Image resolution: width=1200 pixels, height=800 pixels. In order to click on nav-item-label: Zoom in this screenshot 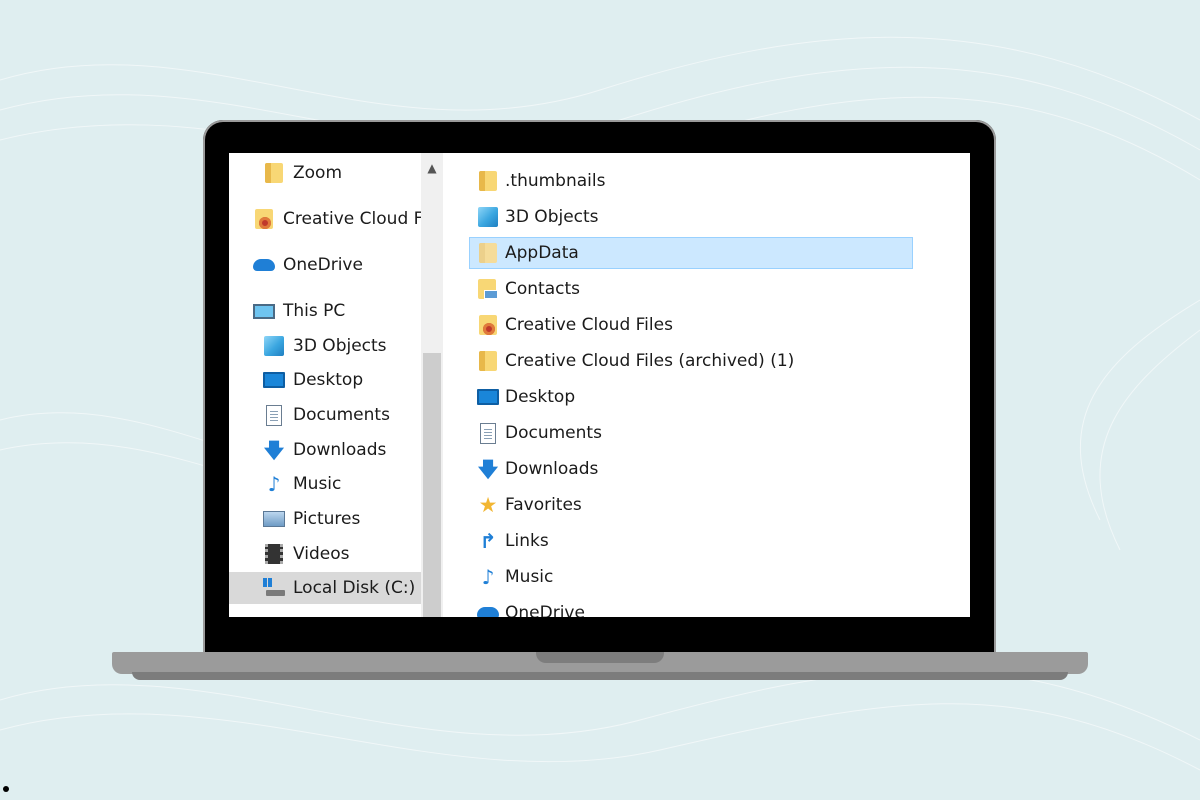, I will do `click(318, 173)`.